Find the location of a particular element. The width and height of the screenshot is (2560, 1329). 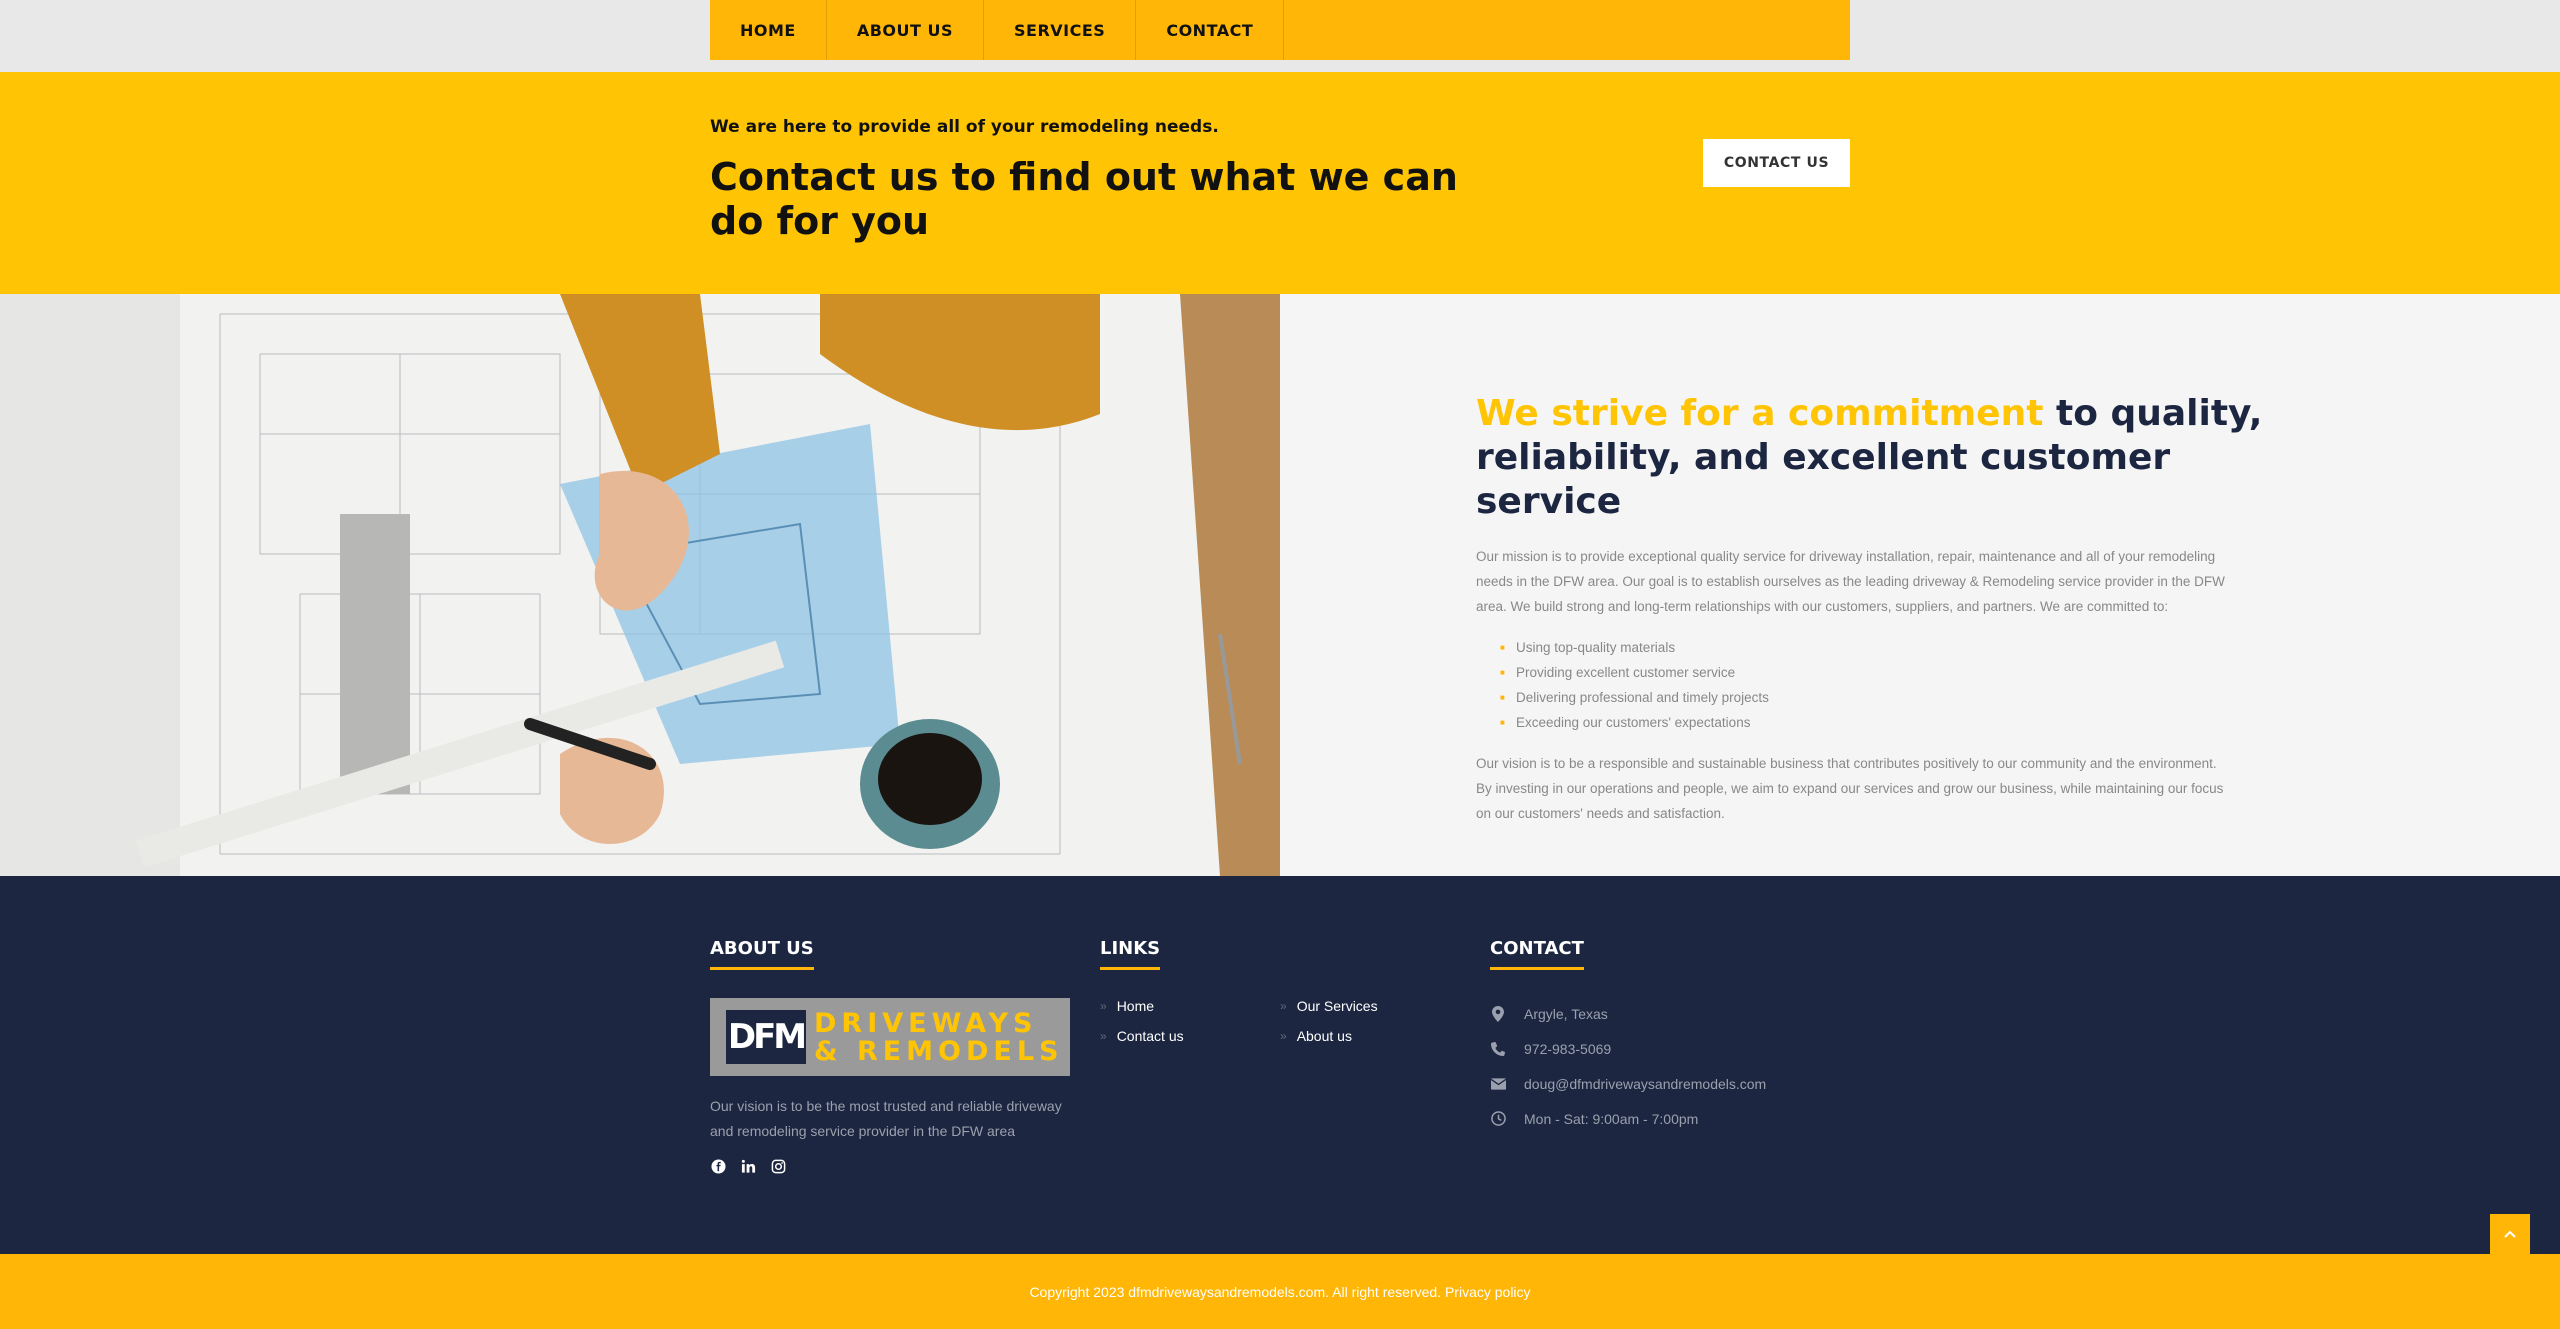

footer-link-label: Contact us is located at coordinates (1150, 1036).